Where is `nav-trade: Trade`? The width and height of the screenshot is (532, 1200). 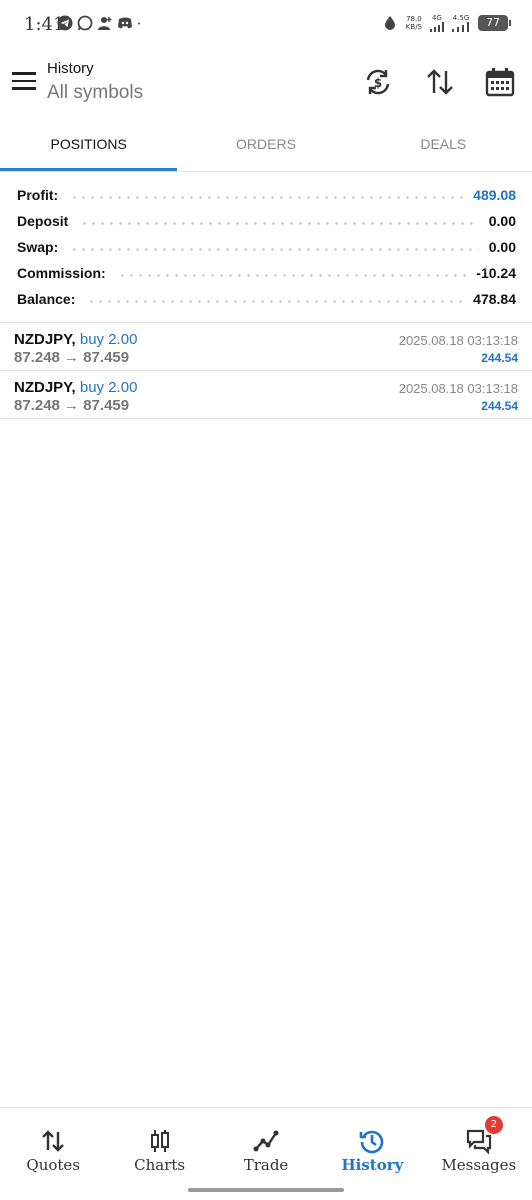
nav-trade: Trade is located at coordinates (266, 1154).